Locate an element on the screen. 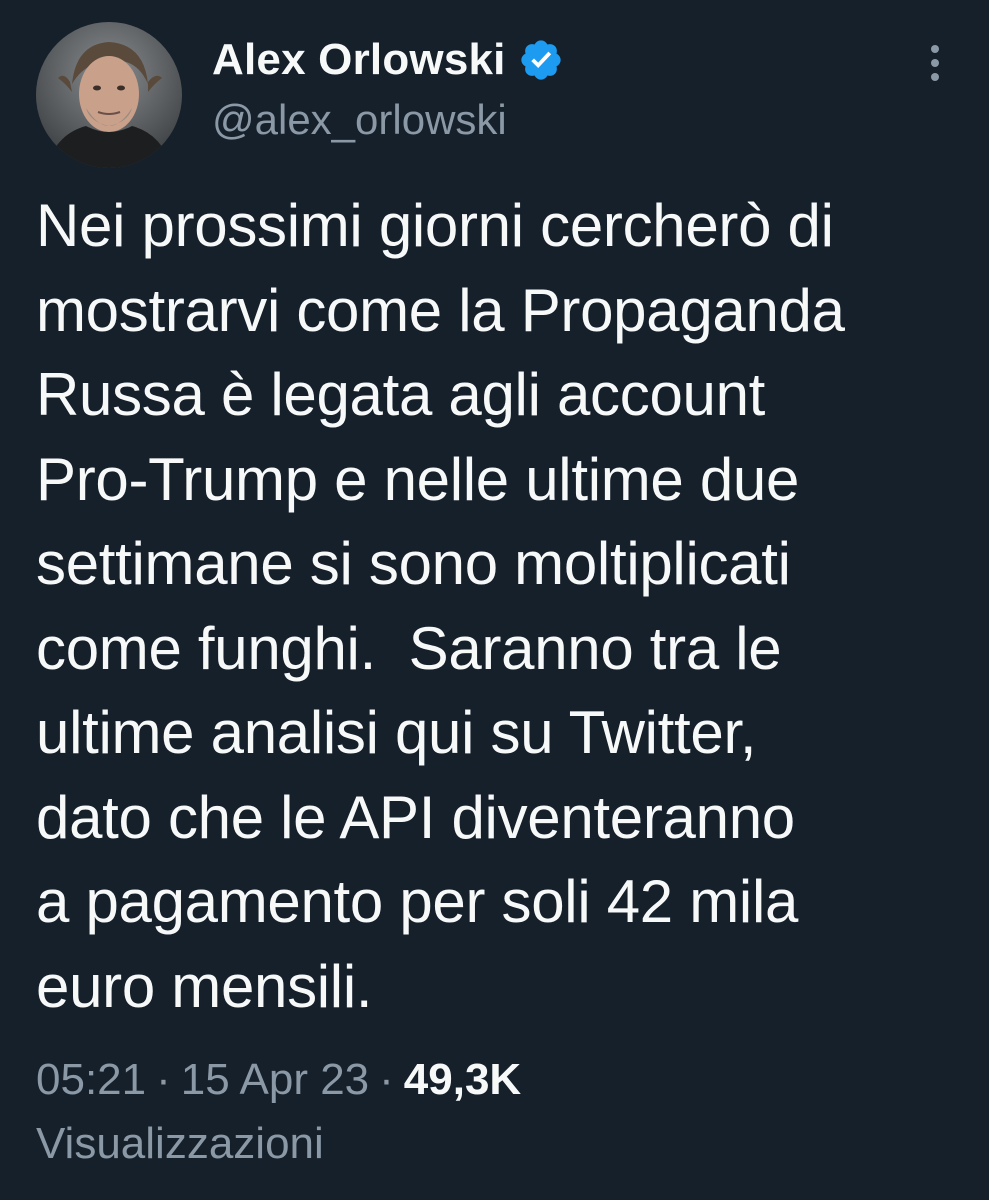 The image size is (989, 1200). verified-badge-icon is located at coordinates (541, 60).